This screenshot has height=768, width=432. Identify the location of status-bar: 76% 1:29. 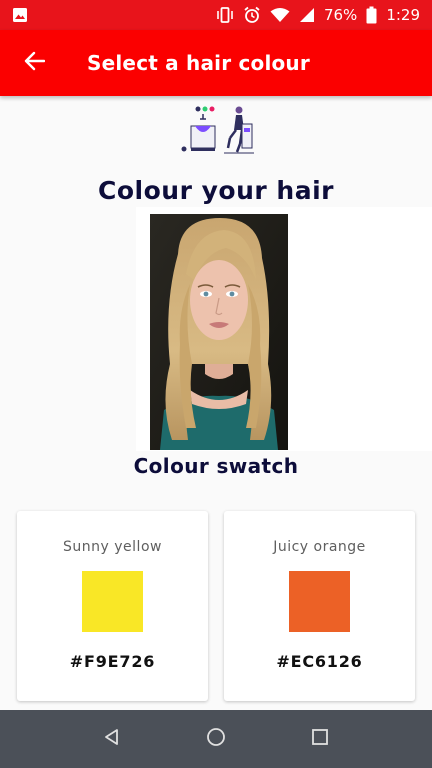
(216, 15).